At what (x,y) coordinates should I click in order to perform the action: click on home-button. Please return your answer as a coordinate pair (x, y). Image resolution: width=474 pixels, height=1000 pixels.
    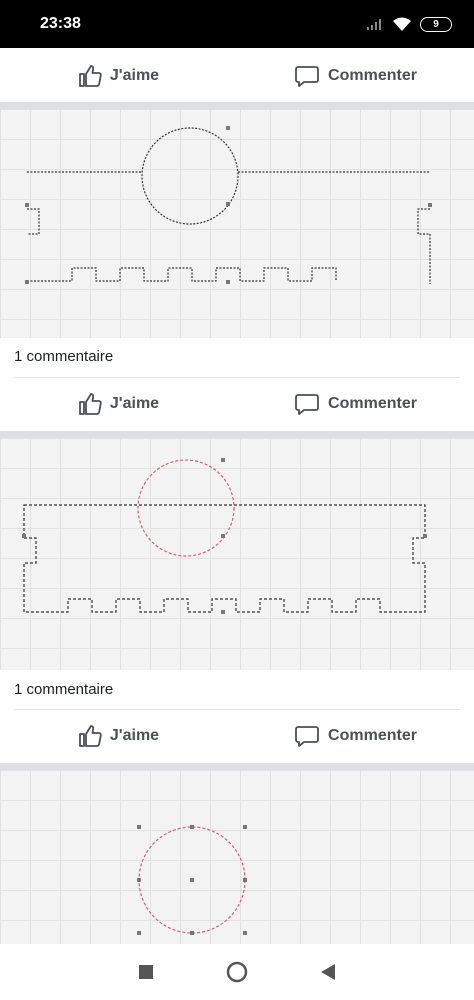
    Looking at the image, I should click on (237, 972).